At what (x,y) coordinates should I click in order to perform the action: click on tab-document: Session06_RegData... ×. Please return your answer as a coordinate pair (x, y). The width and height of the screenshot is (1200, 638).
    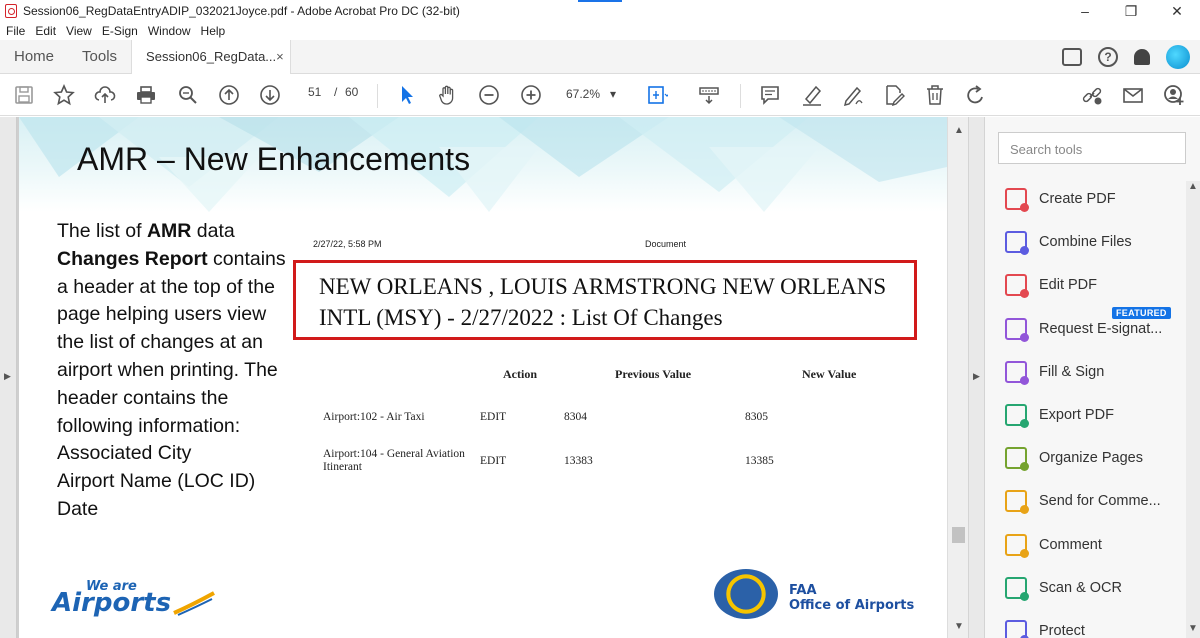
    Looking at the image, I should click on (211, 56).